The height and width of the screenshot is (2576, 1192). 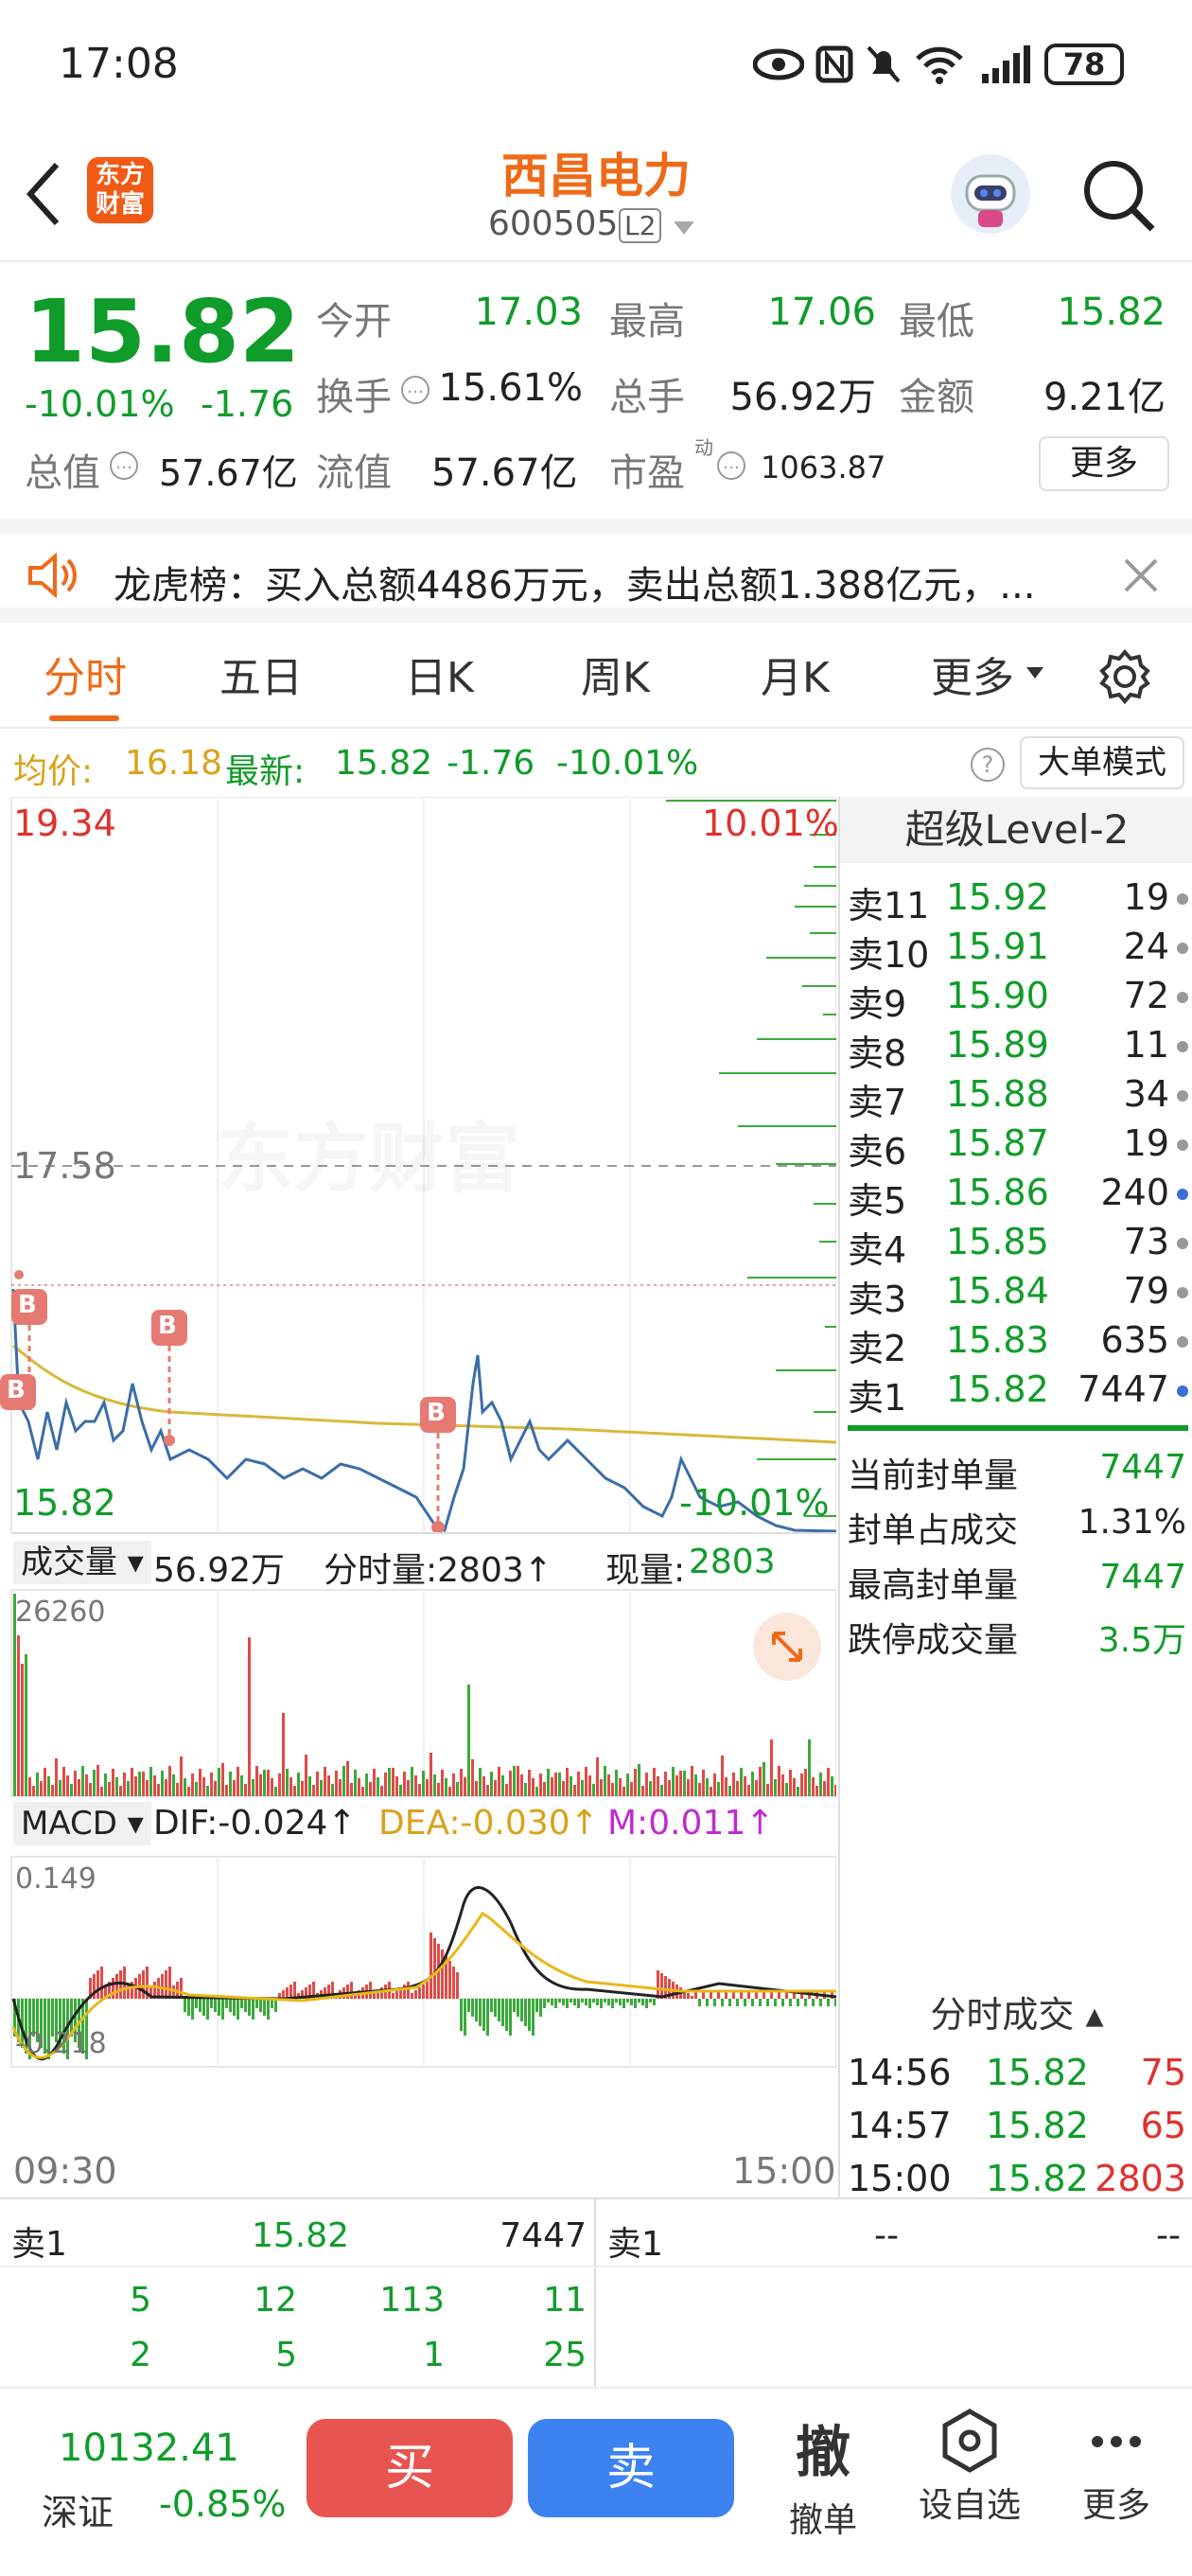 What do you see at coordinates (988, 765) in the screenshot?
I see `help-icon: ?` at bounding box center [988, 765].